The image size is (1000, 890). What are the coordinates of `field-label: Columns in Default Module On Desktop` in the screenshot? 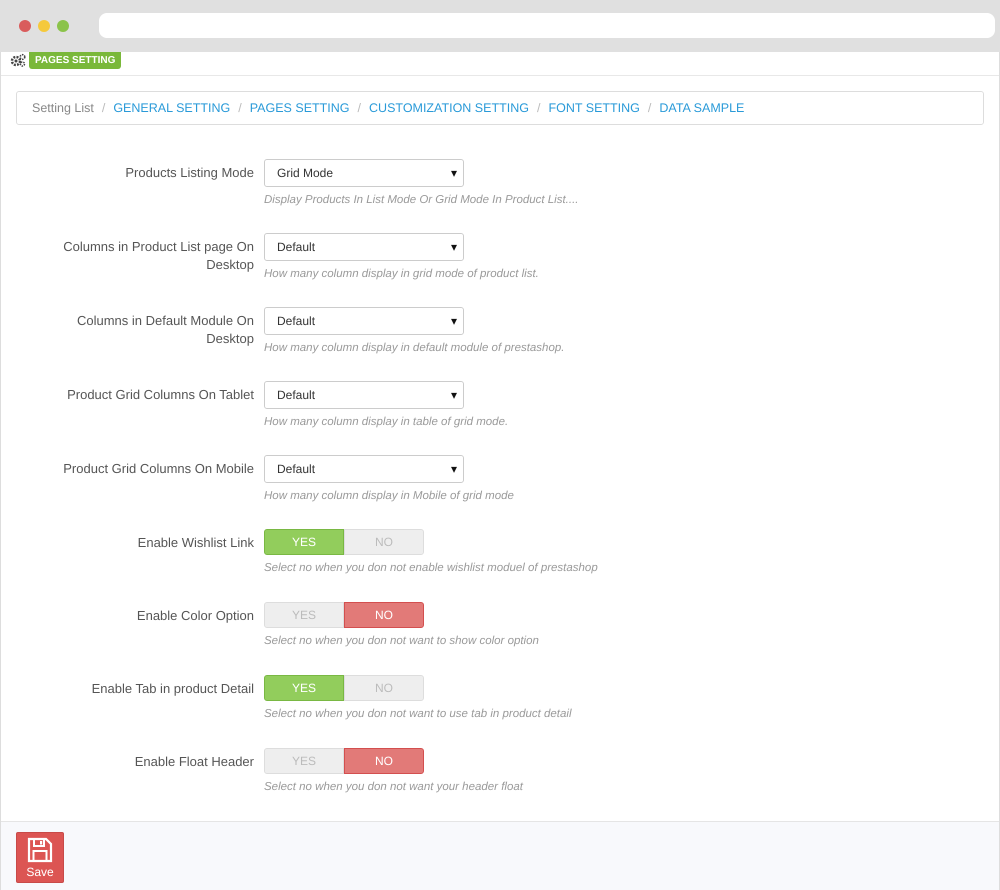 It's located at (165, 330).